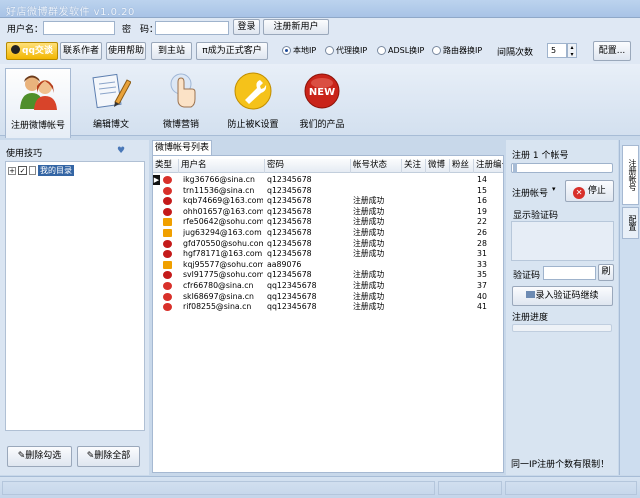 Image resolution: width=640 pixels, height=498 pixels. I want to click on row-reg-no: 22, so click(482, 222).